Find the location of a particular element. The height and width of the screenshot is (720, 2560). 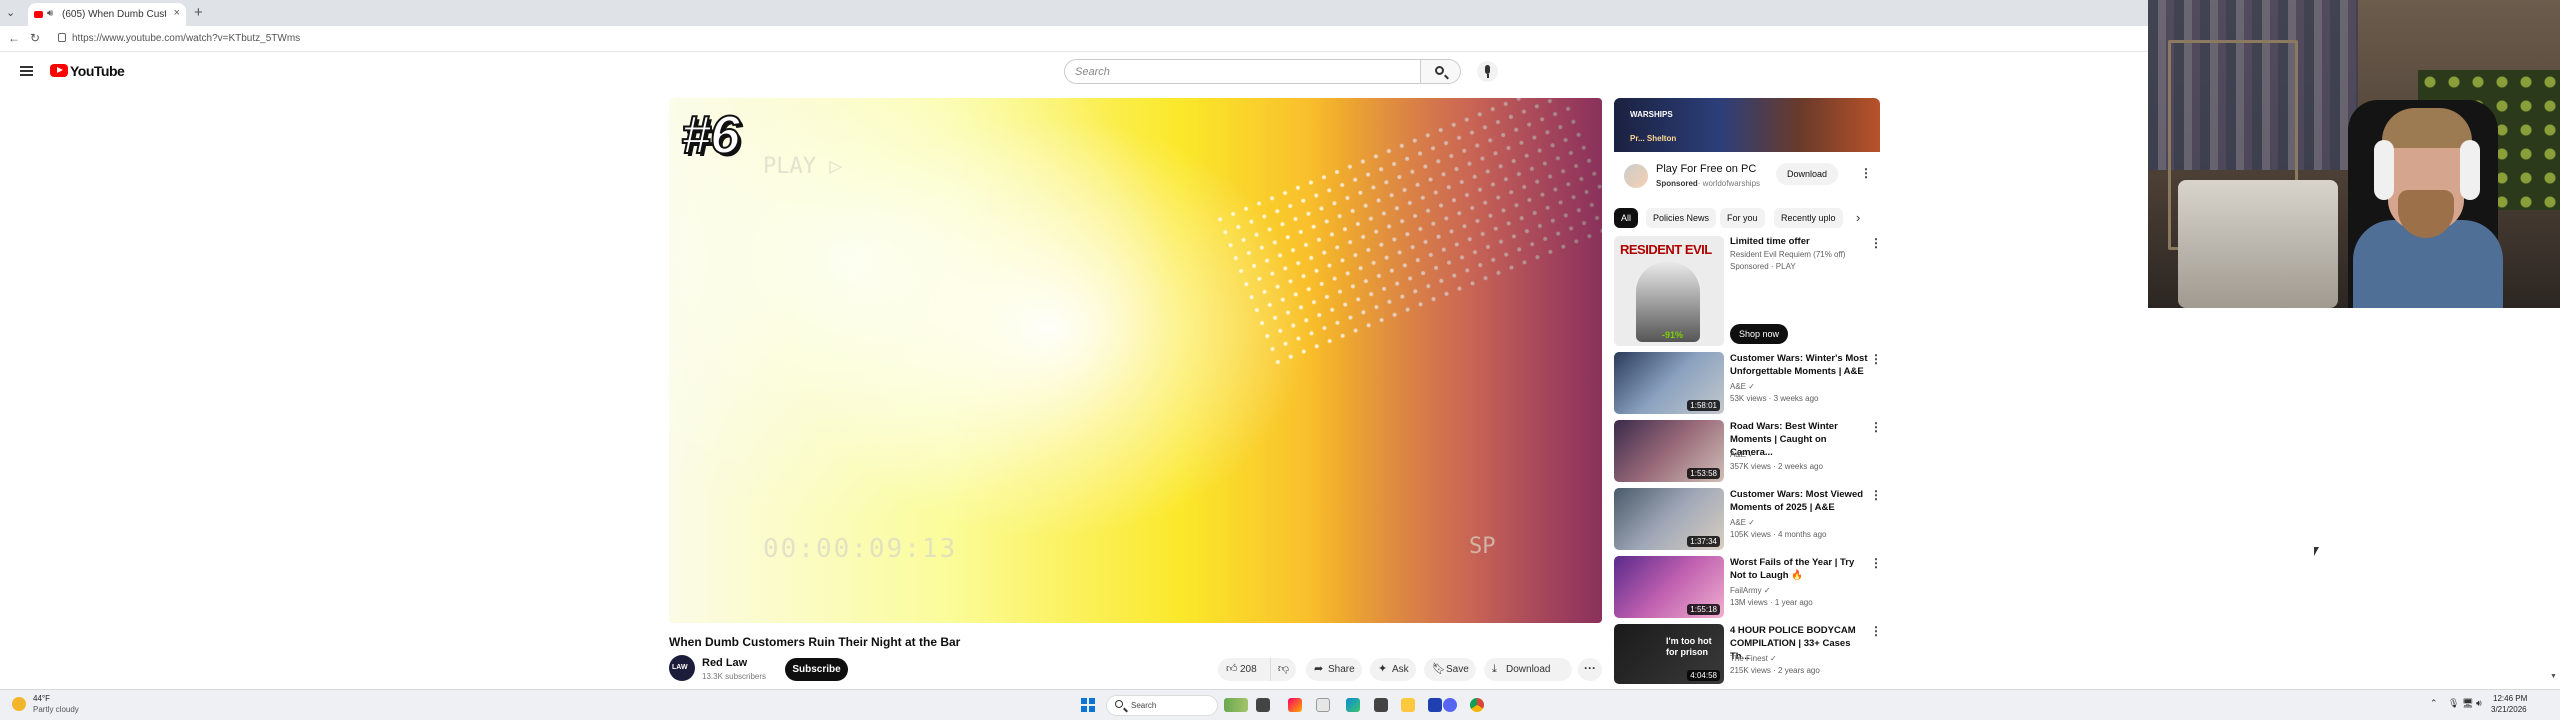

download-label: Download is located at coordinates (1528, 669).